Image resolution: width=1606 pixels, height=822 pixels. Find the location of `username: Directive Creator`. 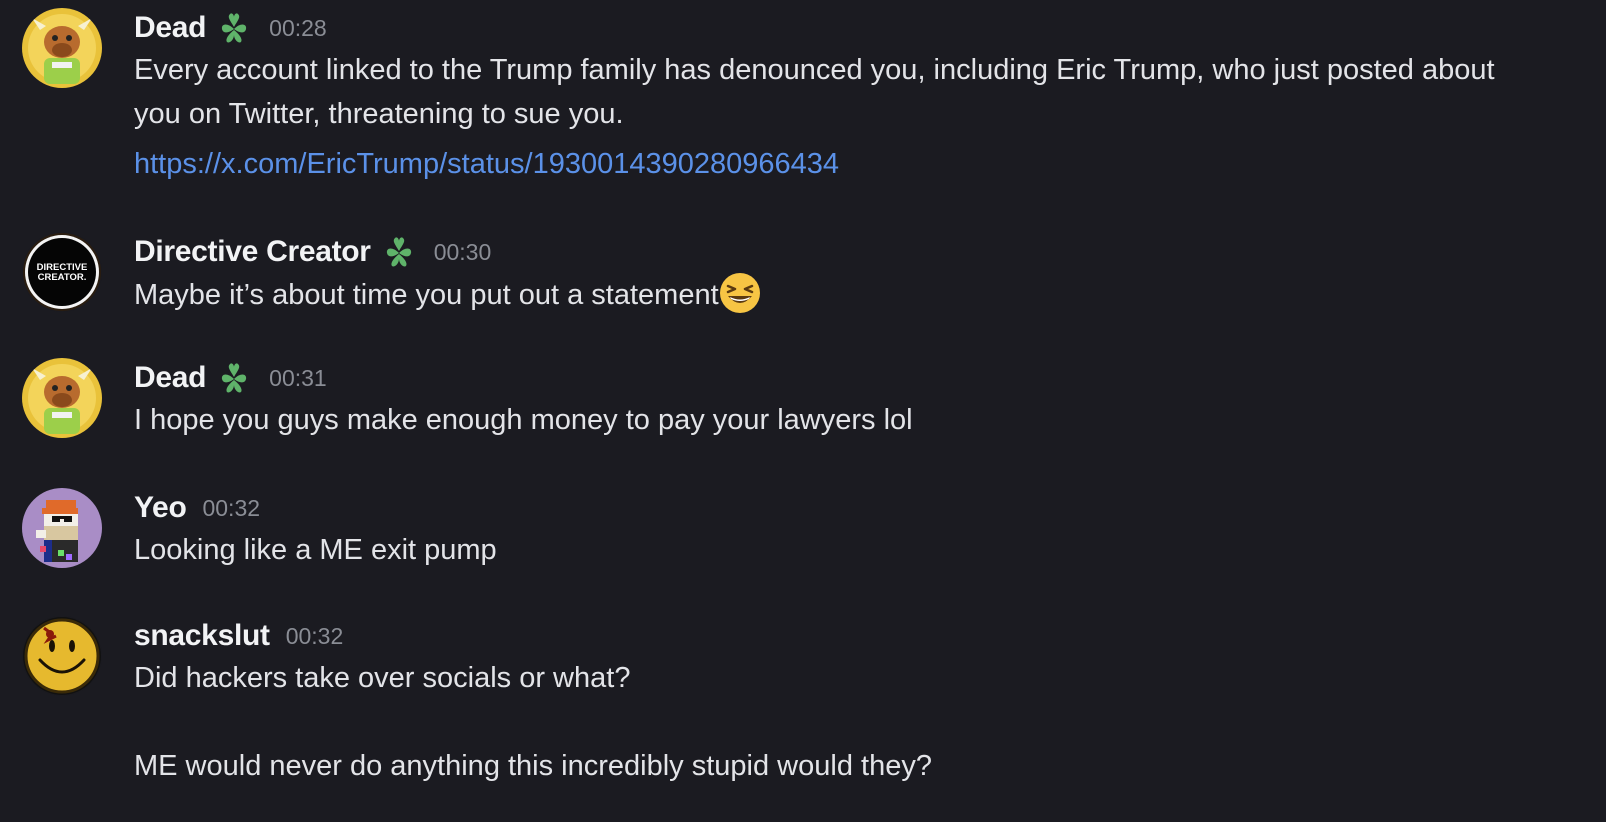

username: Directive Creator is located at coordinates (252, 252).